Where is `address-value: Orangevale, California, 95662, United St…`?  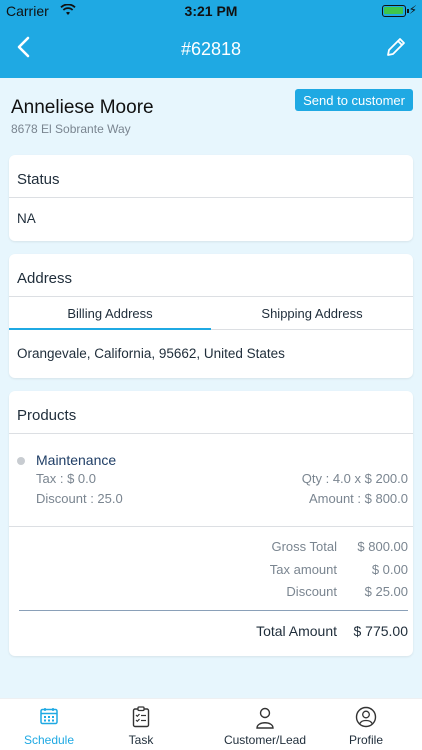 address-value: Orangevale, California, 95662, United St… is located at coordinates (151, 353).